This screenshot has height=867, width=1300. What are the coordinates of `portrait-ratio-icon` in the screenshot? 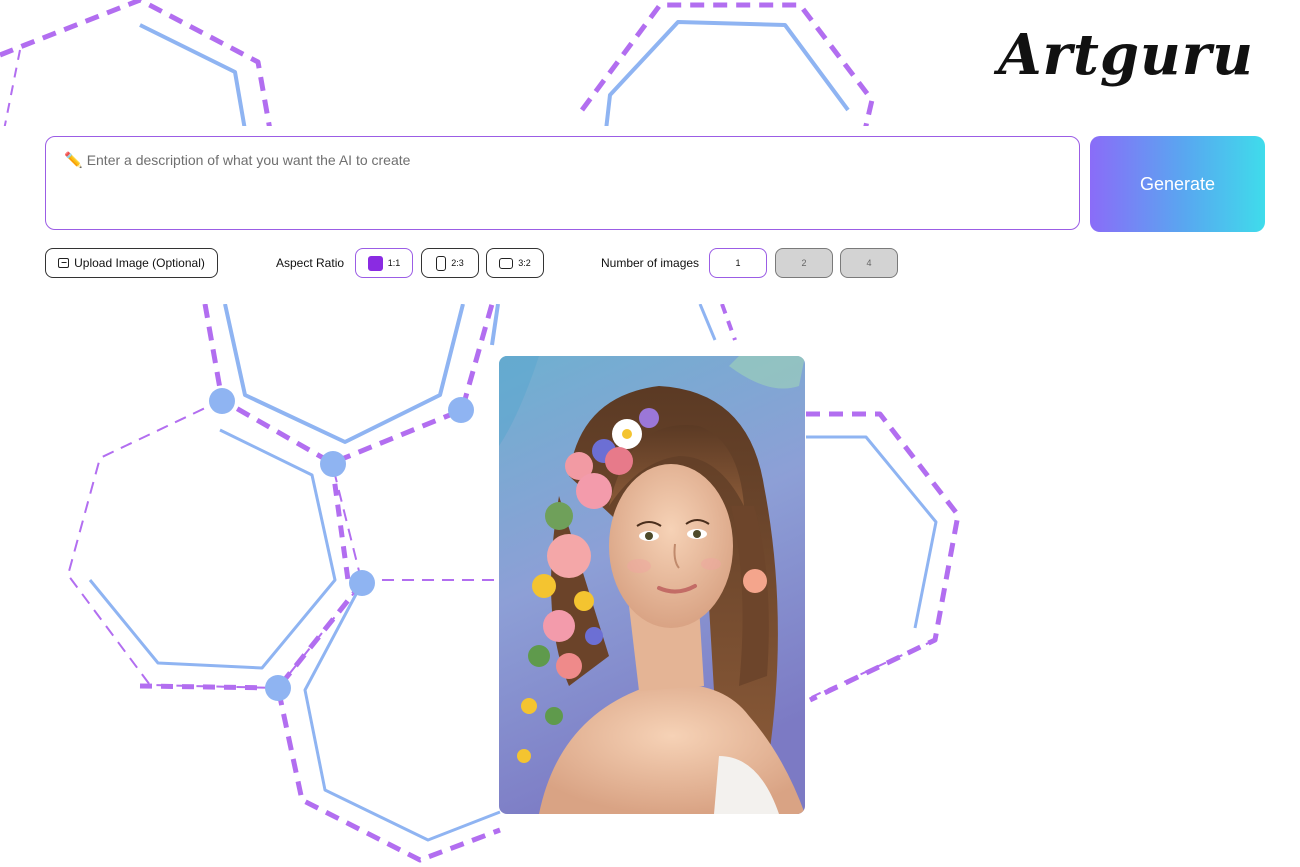 It's located at (441, 263).